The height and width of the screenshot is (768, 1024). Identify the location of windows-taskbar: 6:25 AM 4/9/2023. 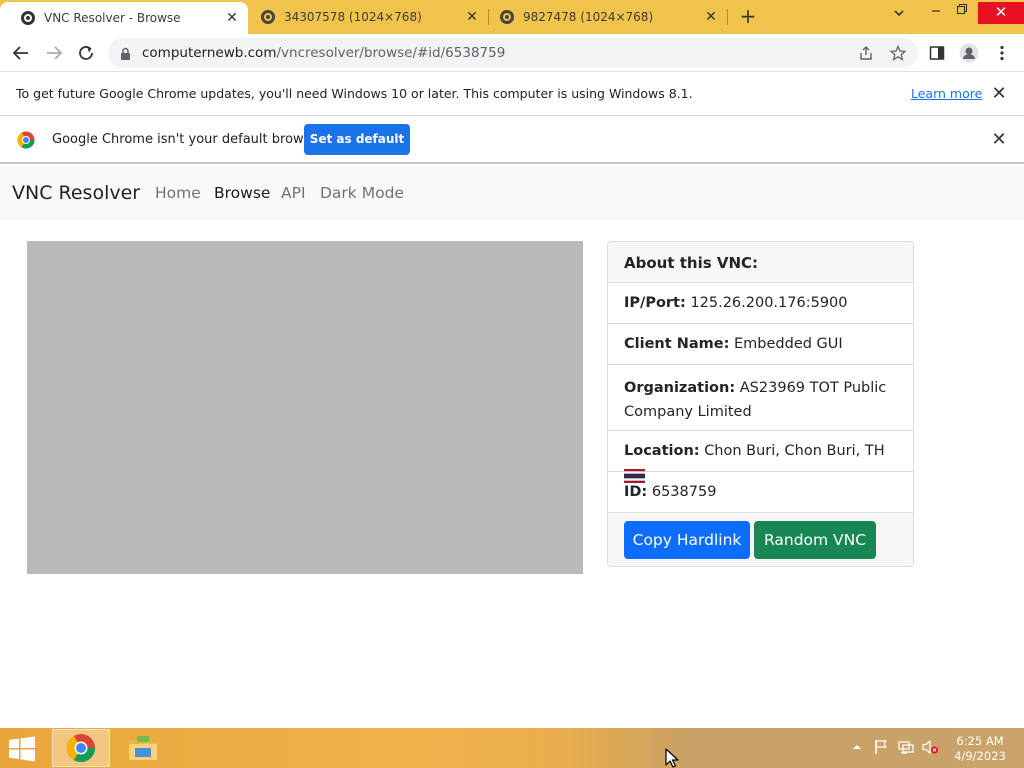
(512, 748).